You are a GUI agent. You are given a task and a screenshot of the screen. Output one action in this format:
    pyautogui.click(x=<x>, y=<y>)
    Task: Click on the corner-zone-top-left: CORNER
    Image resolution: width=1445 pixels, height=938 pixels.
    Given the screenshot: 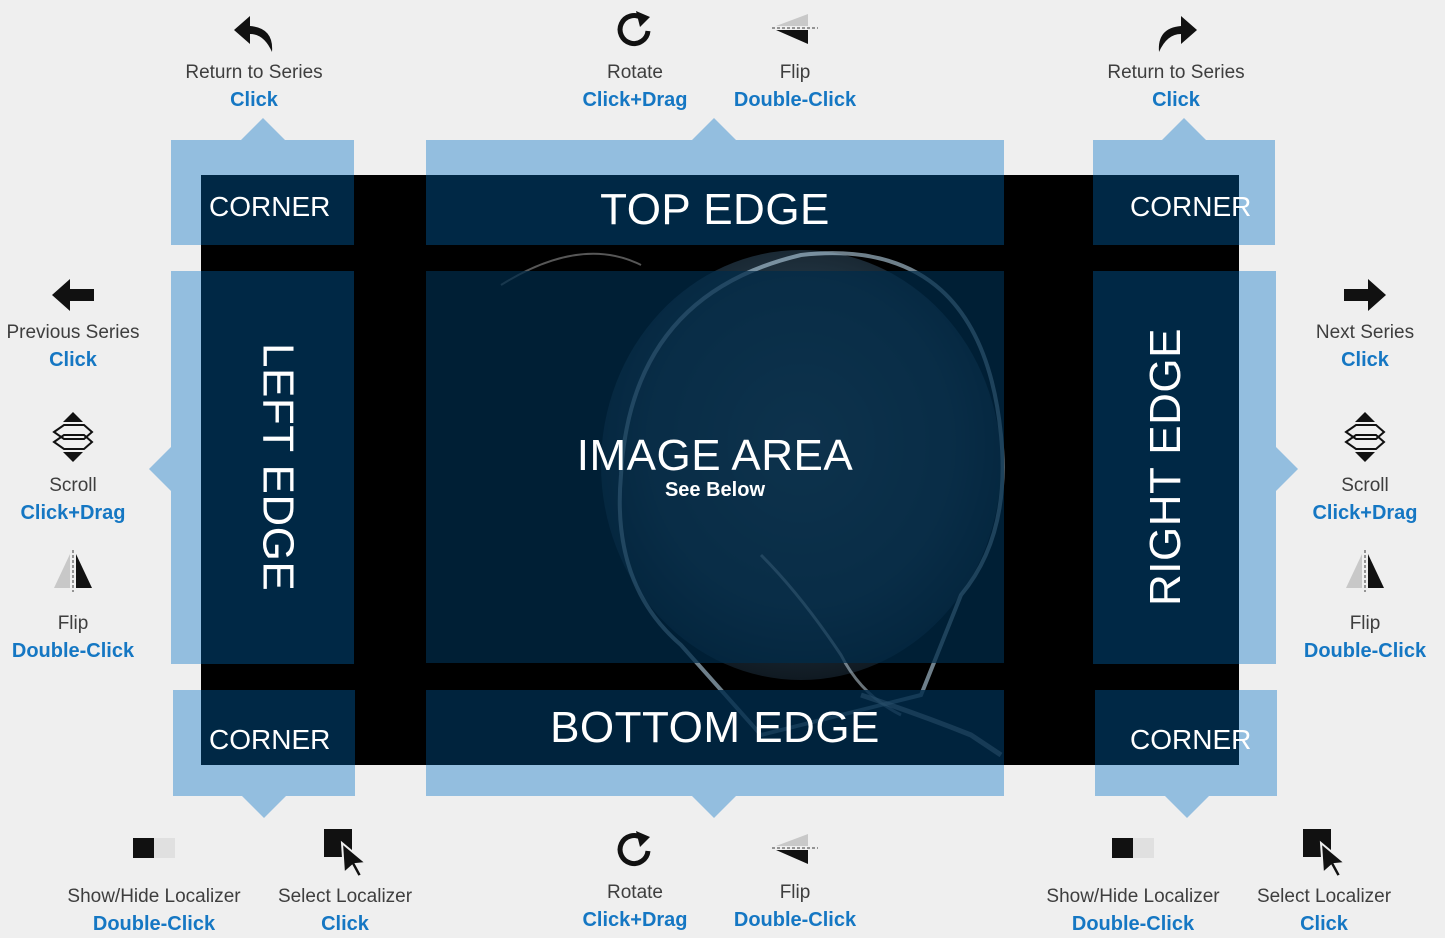 What is the action you would take?
    pyautogui.click(x=277, y=210)
    